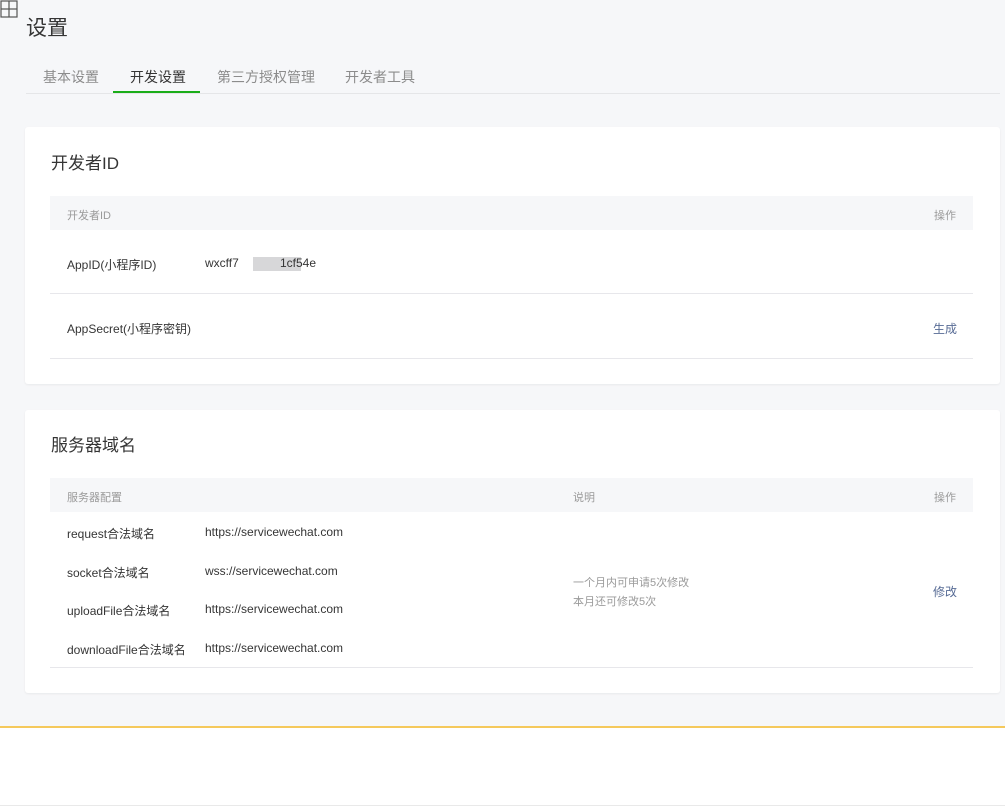 Image resolution: width=1005 pixels, height=812 pixels. I want to click on upload-domain-label: uploadFile合法域名, so click(119, 611).